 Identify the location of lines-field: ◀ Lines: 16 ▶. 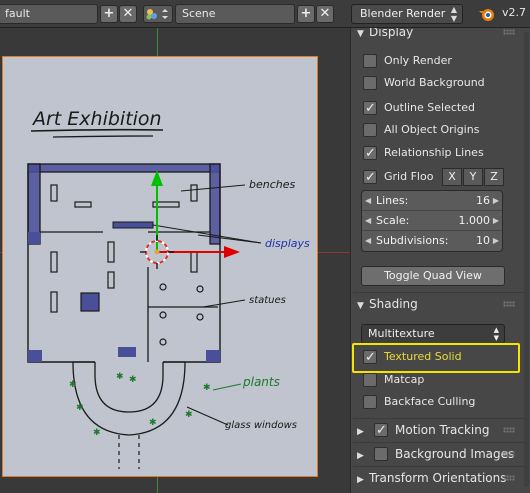
(432, 201).